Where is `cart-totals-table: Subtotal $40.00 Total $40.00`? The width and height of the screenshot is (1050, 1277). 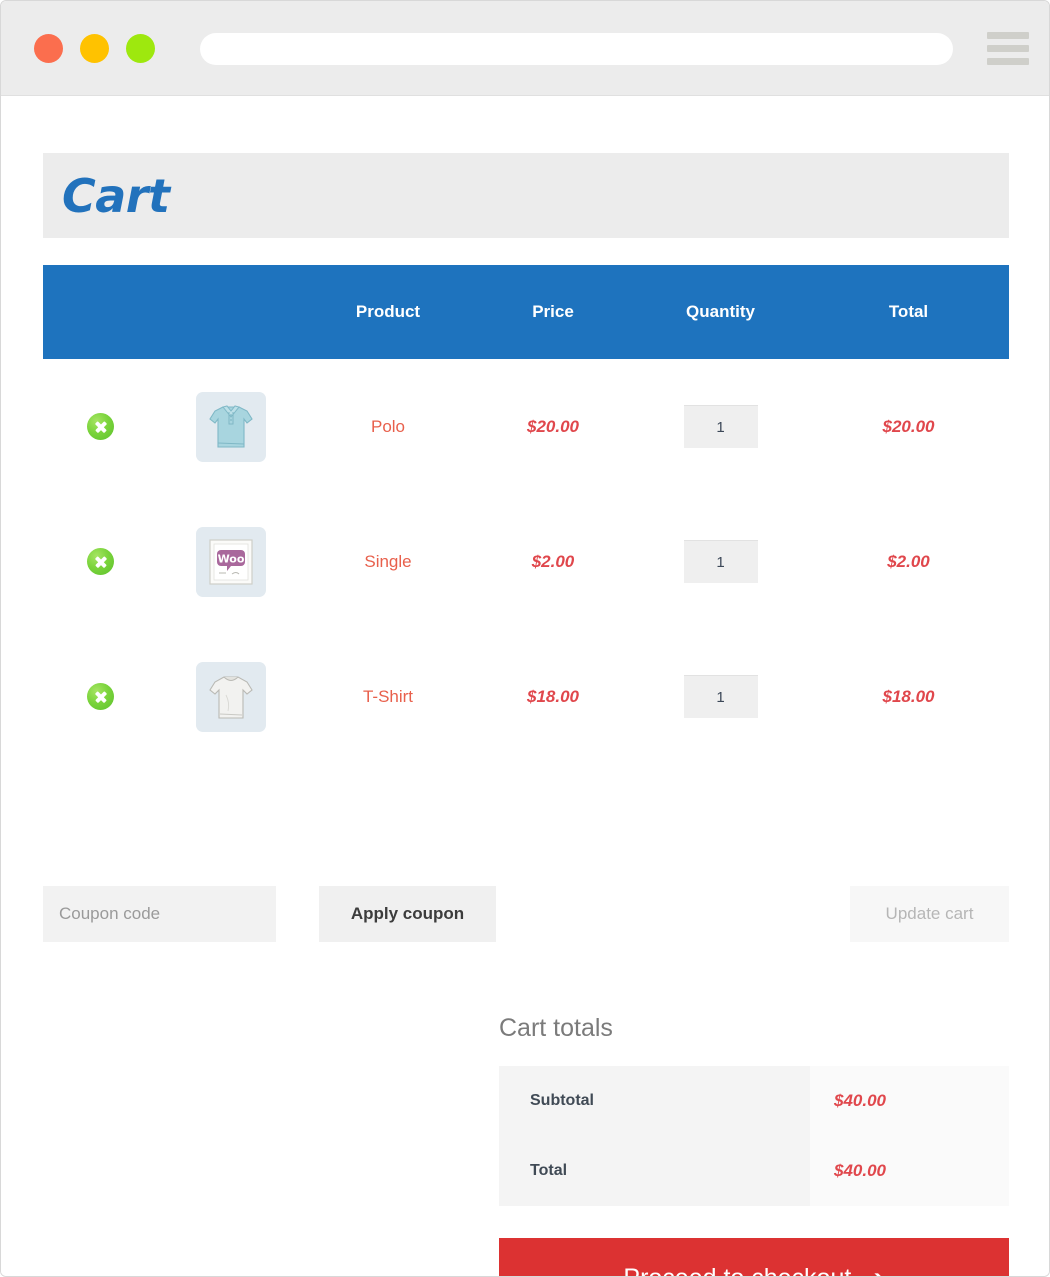
cart-totals-table: Subtotal $40.00 Total $40.00 is located at coordinates (754, 1136).